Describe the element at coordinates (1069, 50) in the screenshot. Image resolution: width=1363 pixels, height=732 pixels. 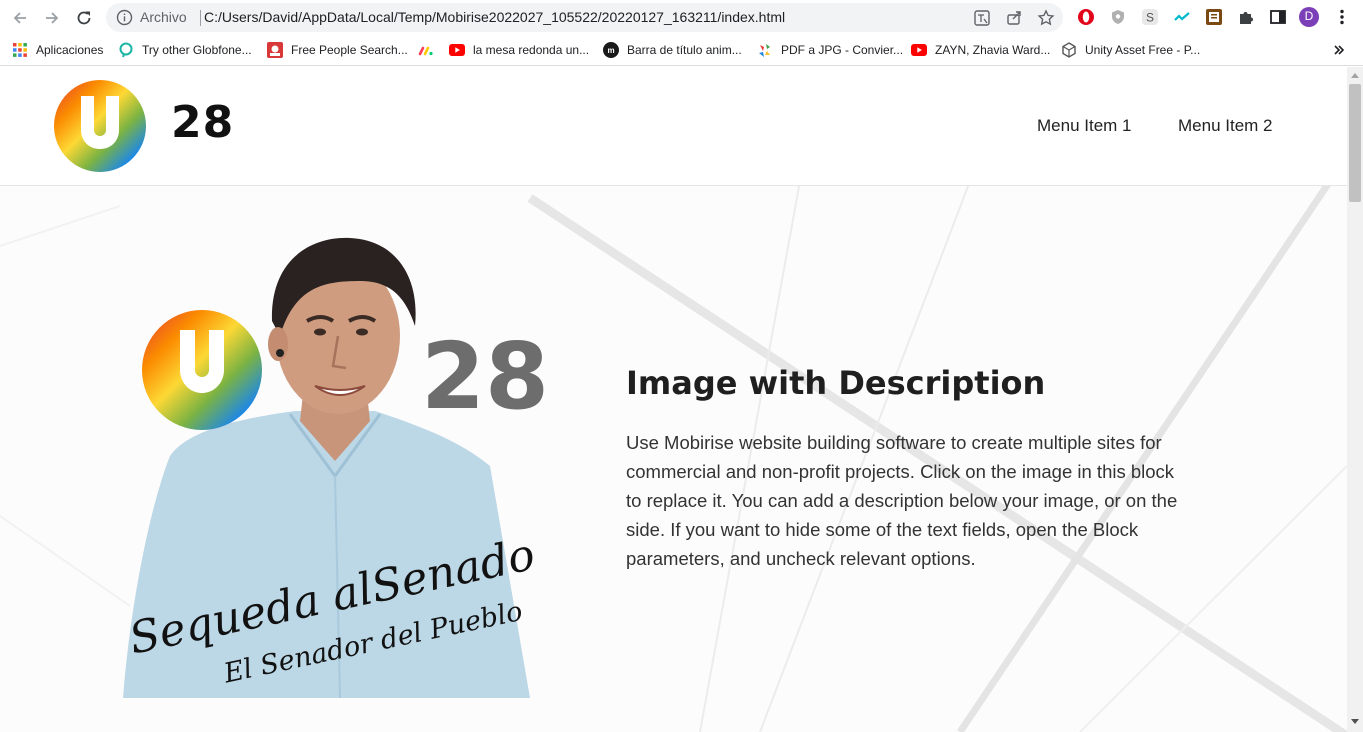
I see `unity-icon` at that location.